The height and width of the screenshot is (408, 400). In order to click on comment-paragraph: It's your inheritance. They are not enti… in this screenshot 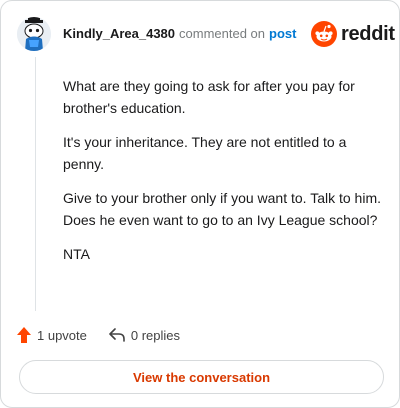, I will do `click(205, 153)`.